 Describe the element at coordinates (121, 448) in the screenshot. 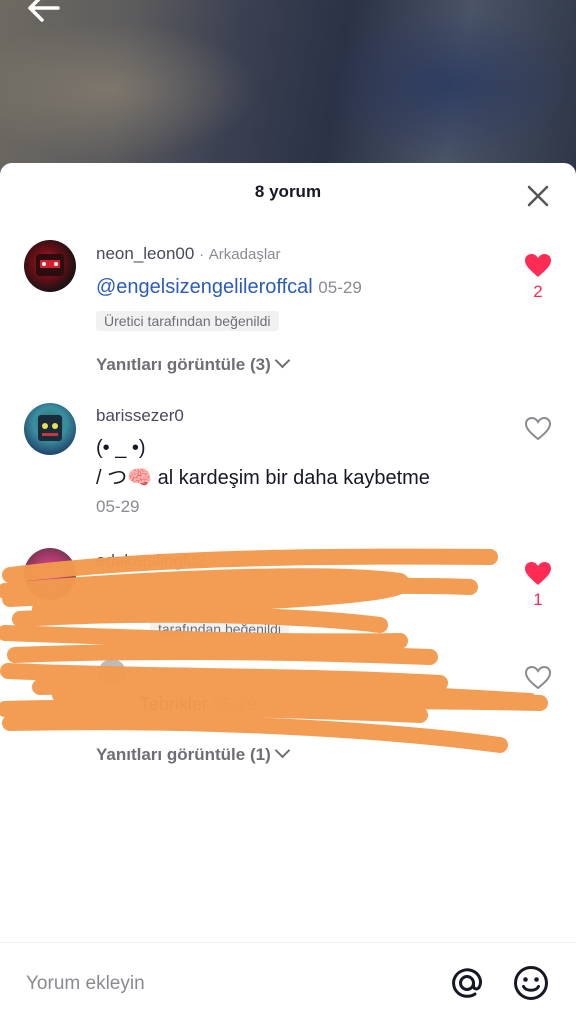

I see `comment-text-line-1: (• _ •)` at that location.